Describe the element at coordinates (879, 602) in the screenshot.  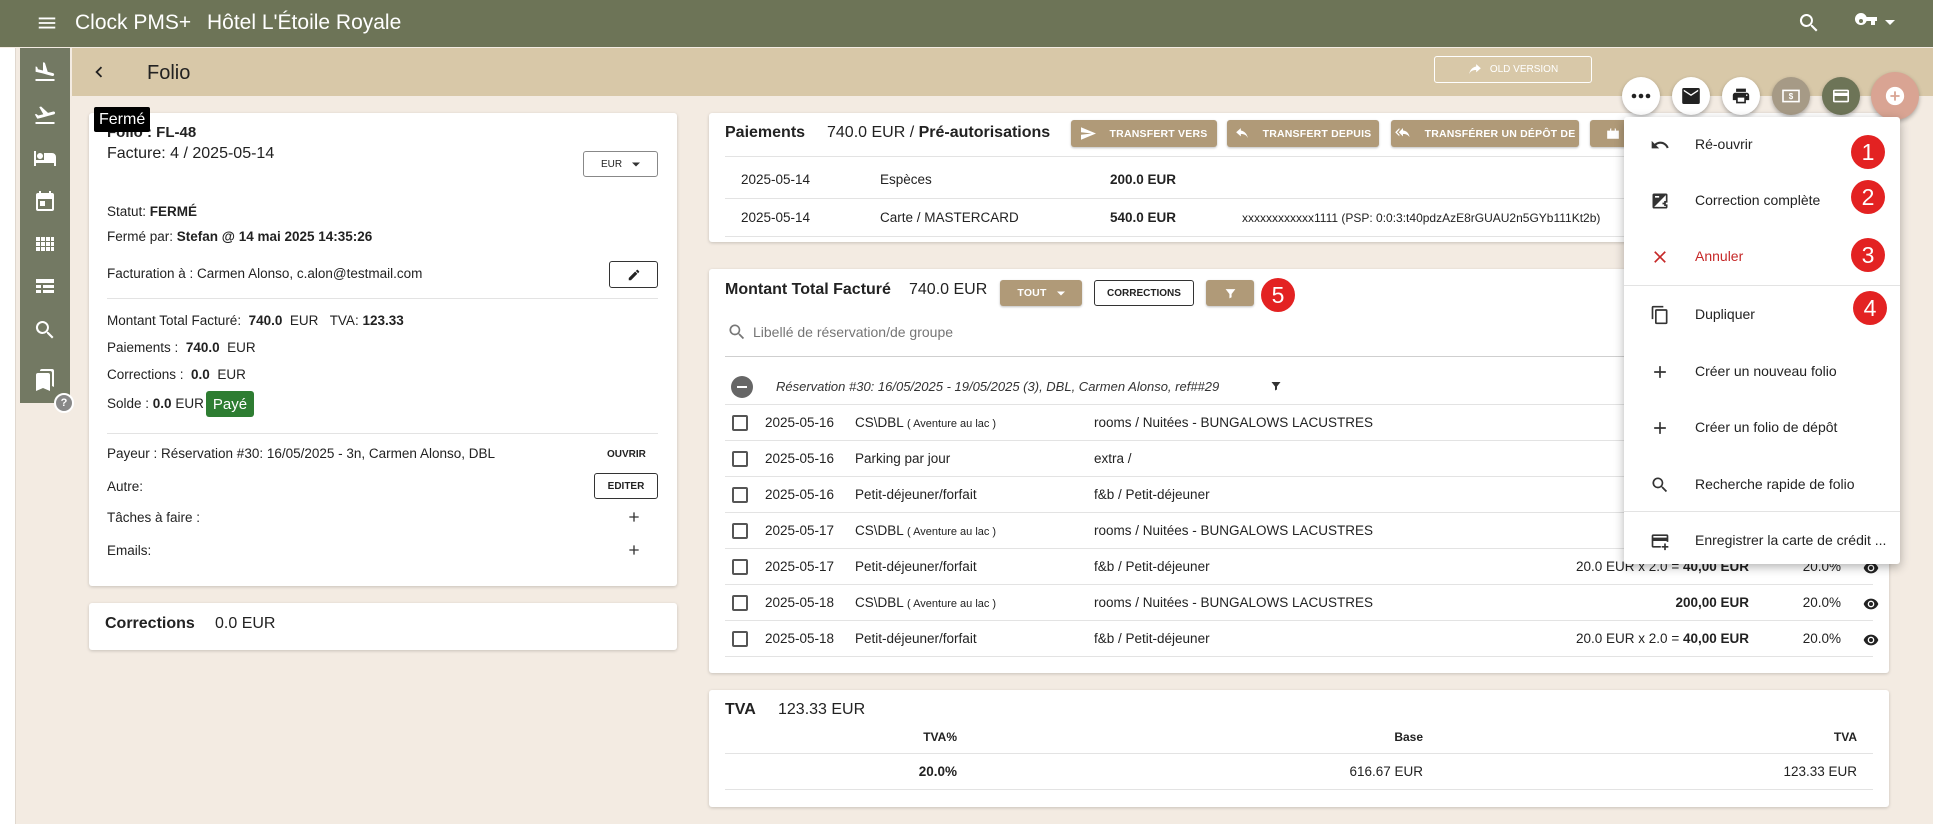
I see `charge-item-name: CS\DBL` at that location.